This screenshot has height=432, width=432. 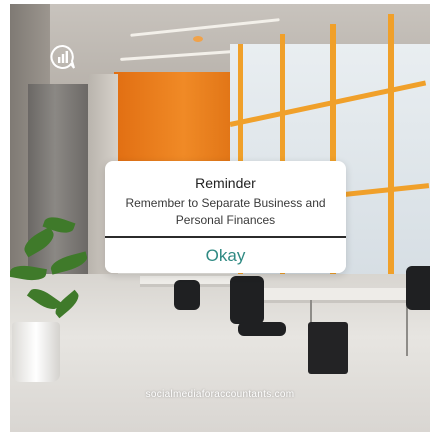 What do you see at coordinates (62, 56) in the screenshot?
I see `chart-bubble-icon` at bounding box center [62, 56].